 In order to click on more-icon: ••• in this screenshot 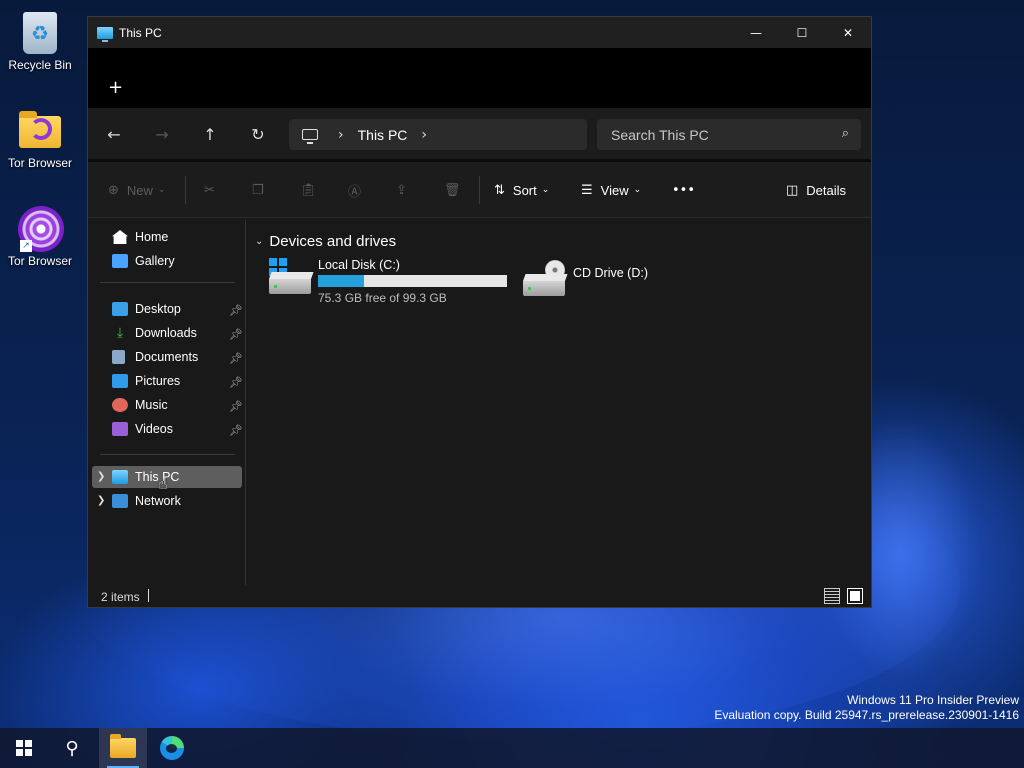, I will do `click(684, 190)`.